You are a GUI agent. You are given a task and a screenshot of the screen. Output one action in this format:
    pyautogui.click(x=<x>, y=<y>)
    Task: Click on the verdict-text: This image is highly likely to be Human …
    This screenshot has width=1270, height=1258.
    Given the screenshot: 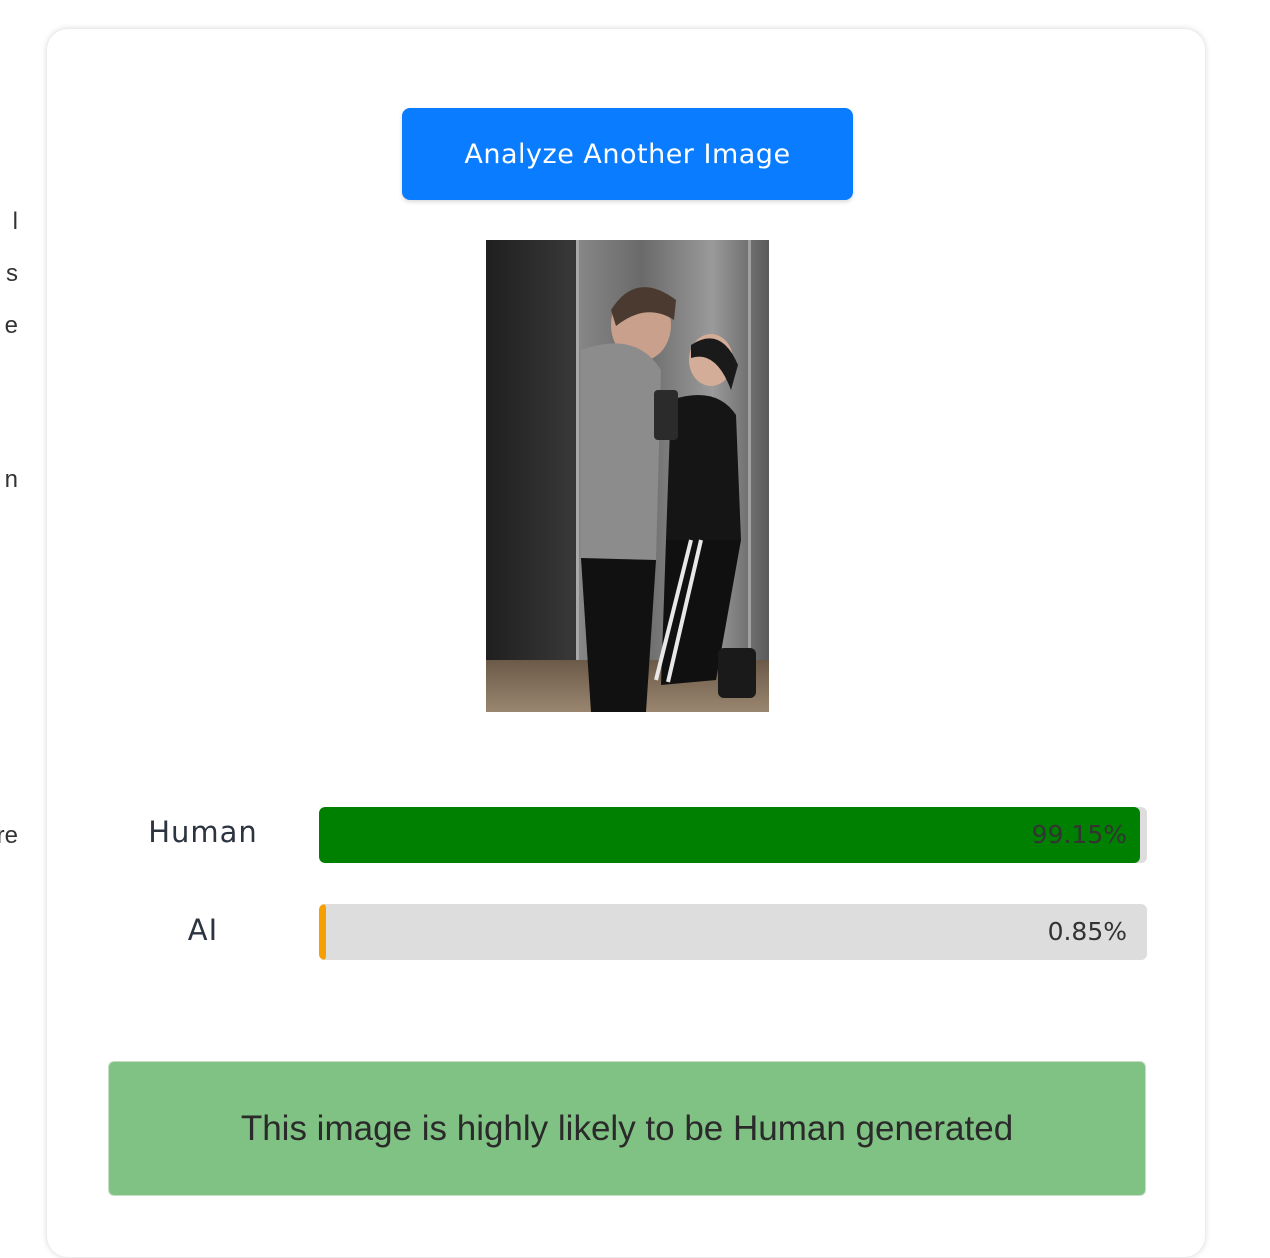 What is the action you would take?
    pyautogui.click(x=627, y=1128)
    